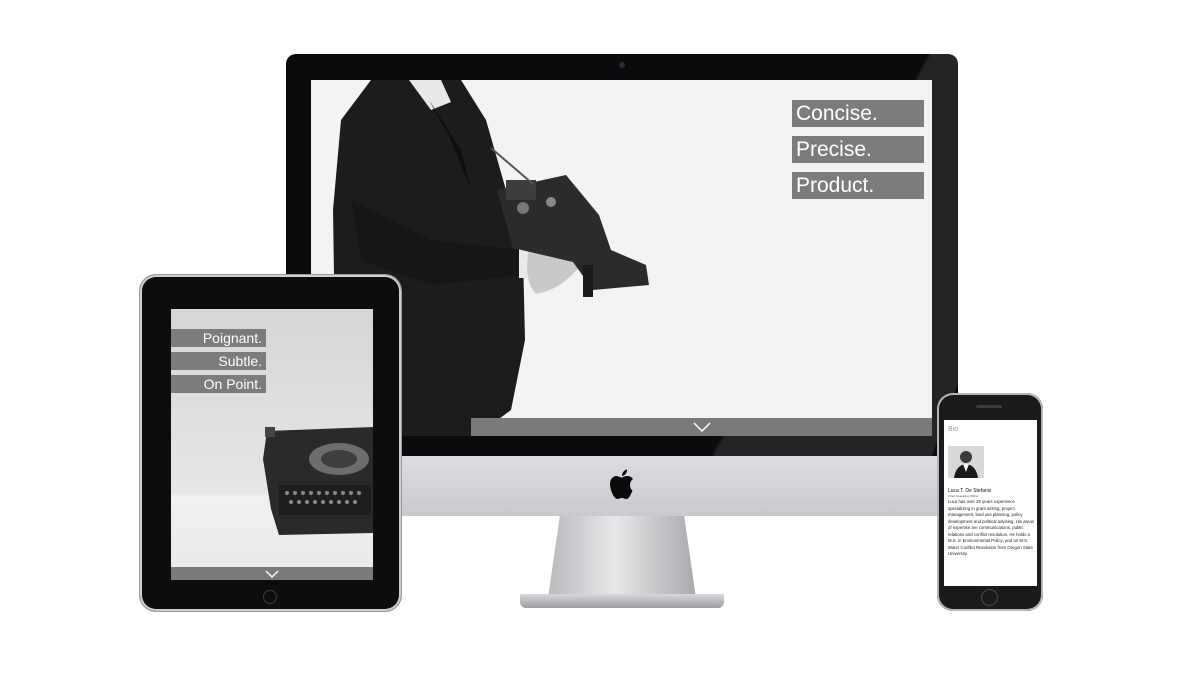 The width and height of the screenshot is (1203, 677). What do you see at coordinates (989, 597) in the screenshot?
I see `iphone-home-button` at bounding box center [989, 597].